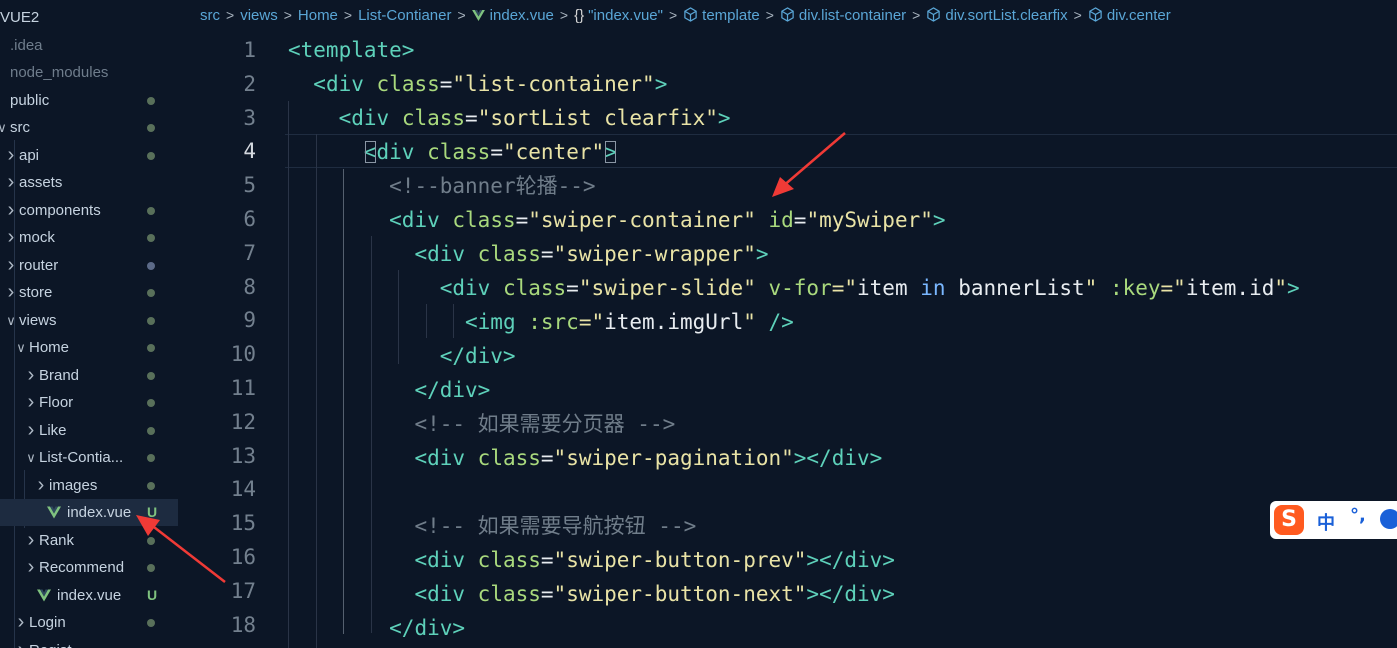  What do you see at coordinates (579, 15) in the screenshot?
I see `braces-icon: {}` at bounding box center [579, 15].